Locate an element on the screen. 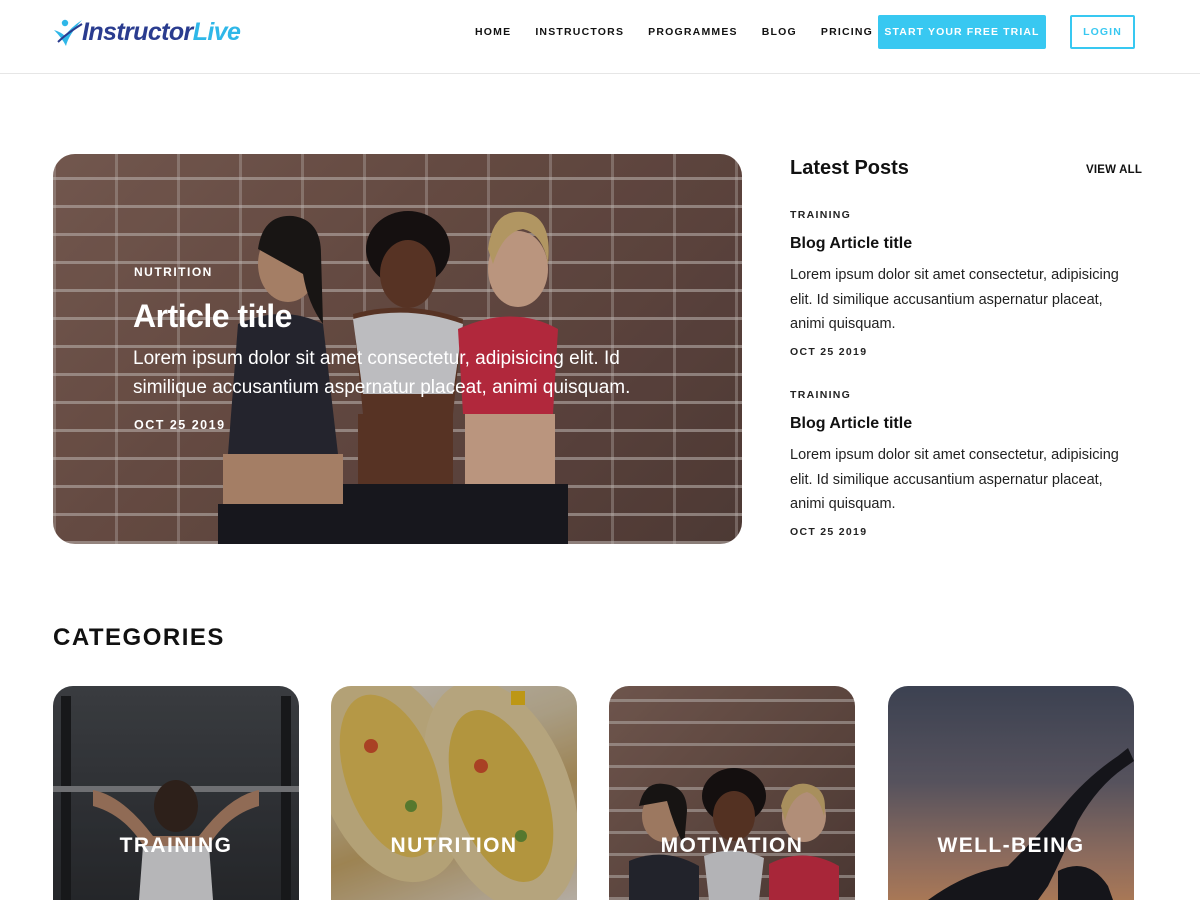 This screenshot has width=1200, height=900. start-free-trial-button: START YOUR FREE TRIAL is located at coordinates (962, 32).